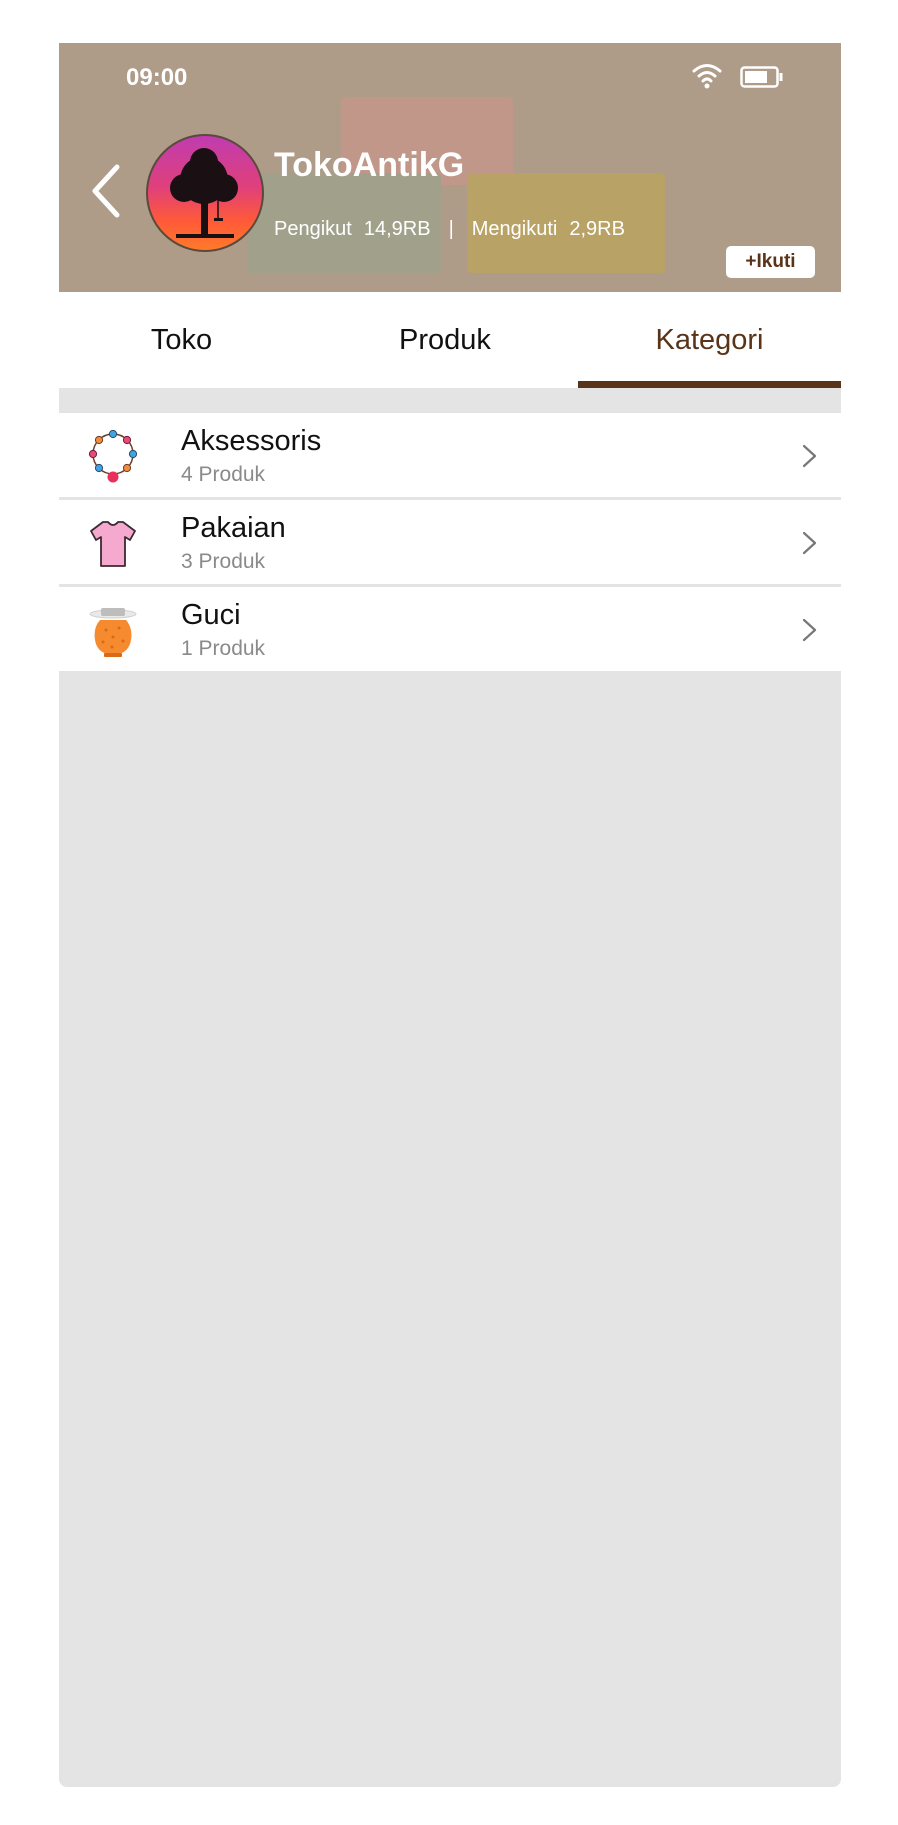  What do you see at coordinates (113, 632) in the screenshot?
I see `jar-icon` at bounding box center [113, 632].